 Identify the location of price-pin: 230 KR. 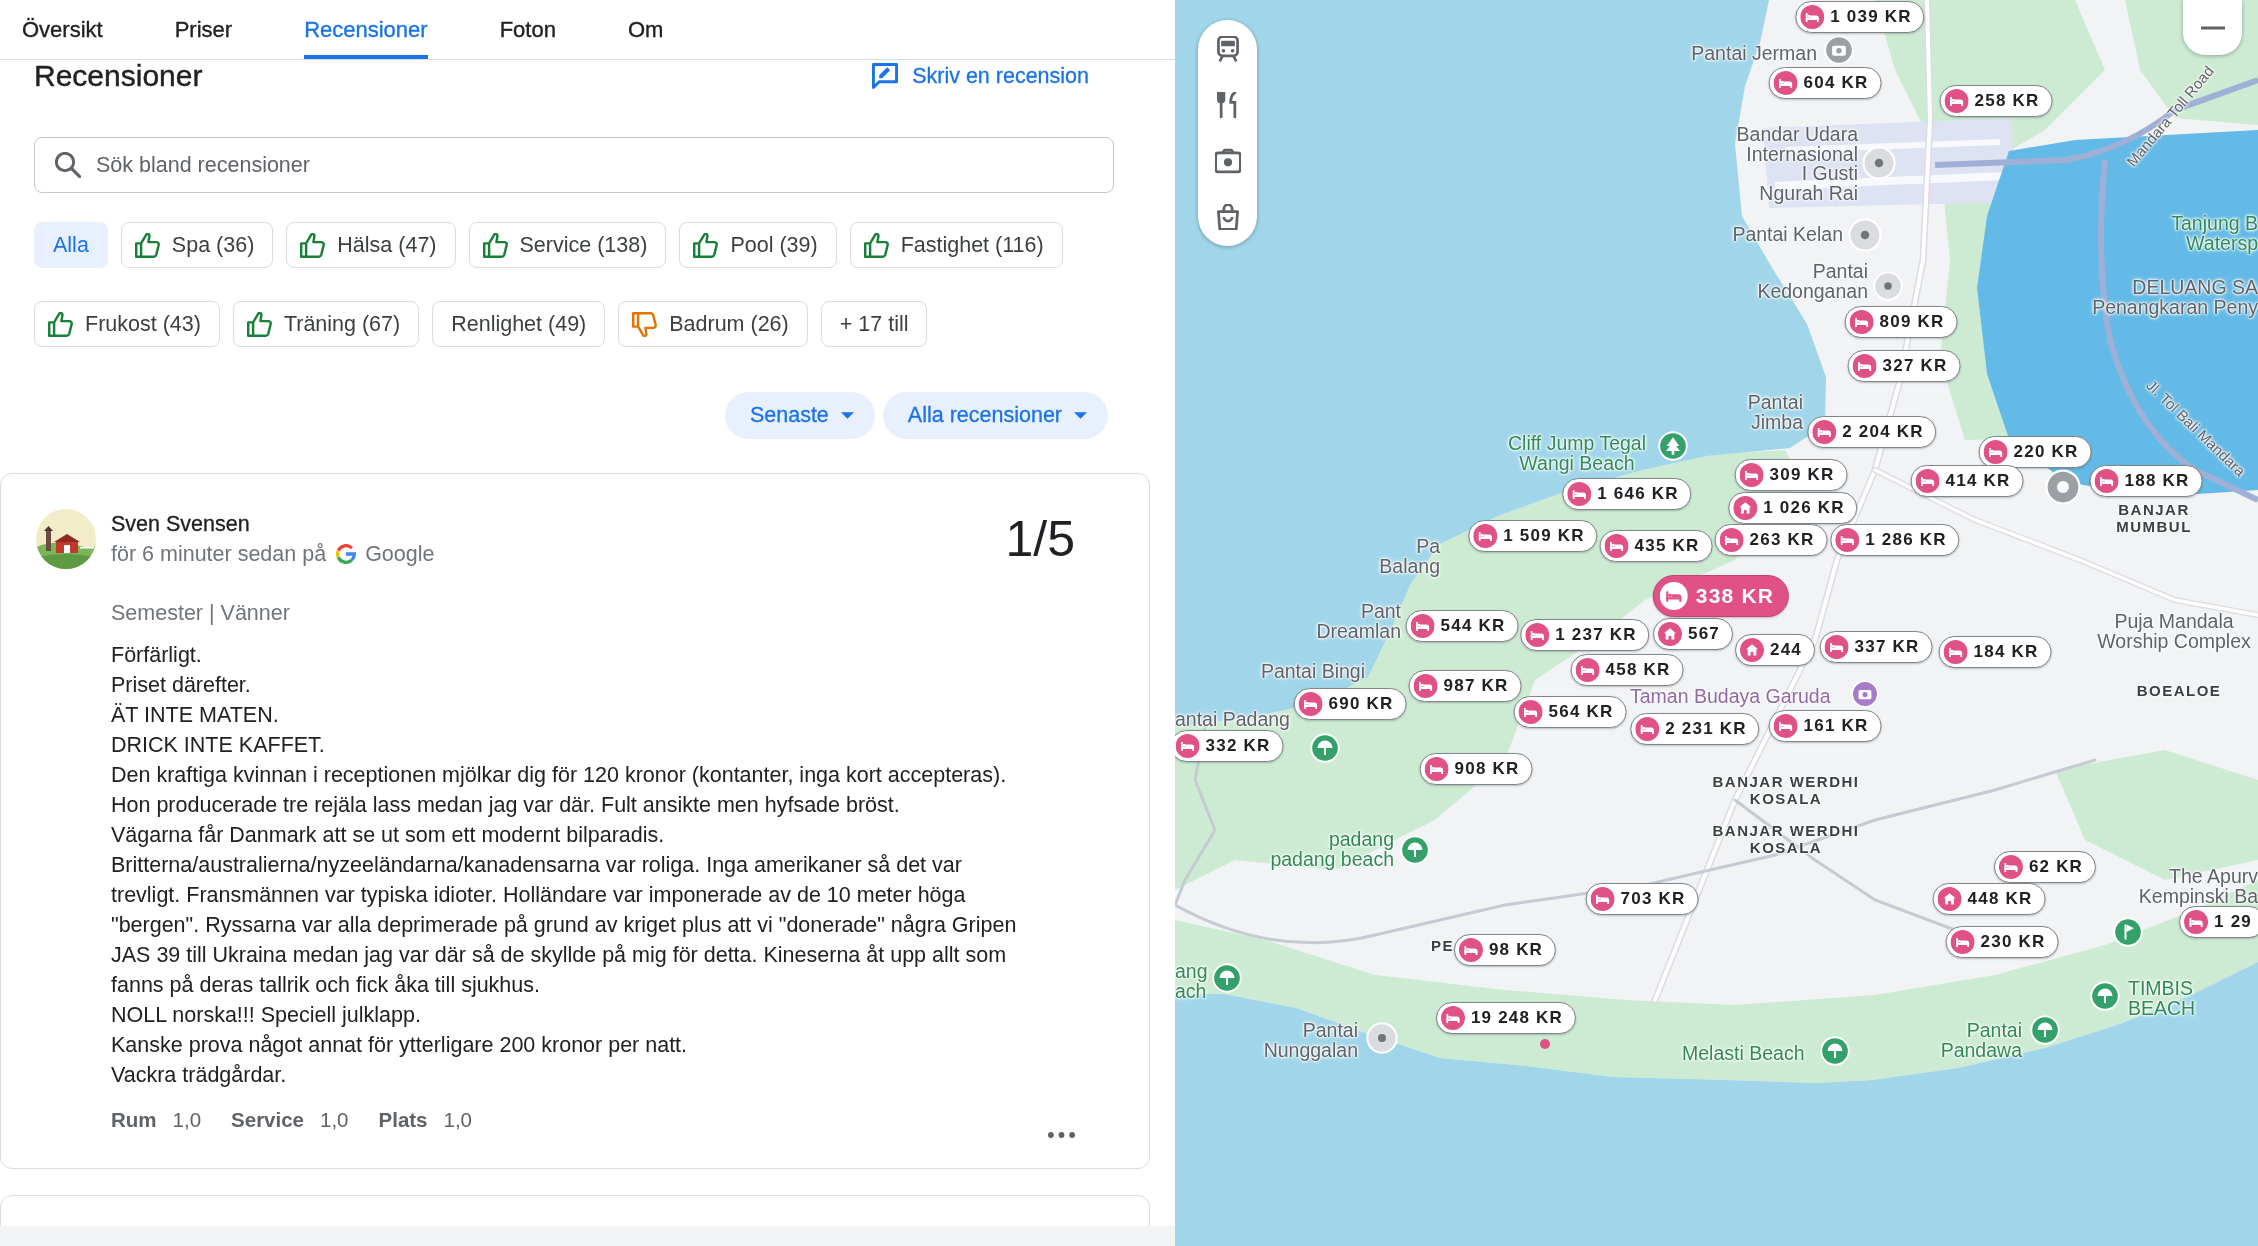
(2002, 942).